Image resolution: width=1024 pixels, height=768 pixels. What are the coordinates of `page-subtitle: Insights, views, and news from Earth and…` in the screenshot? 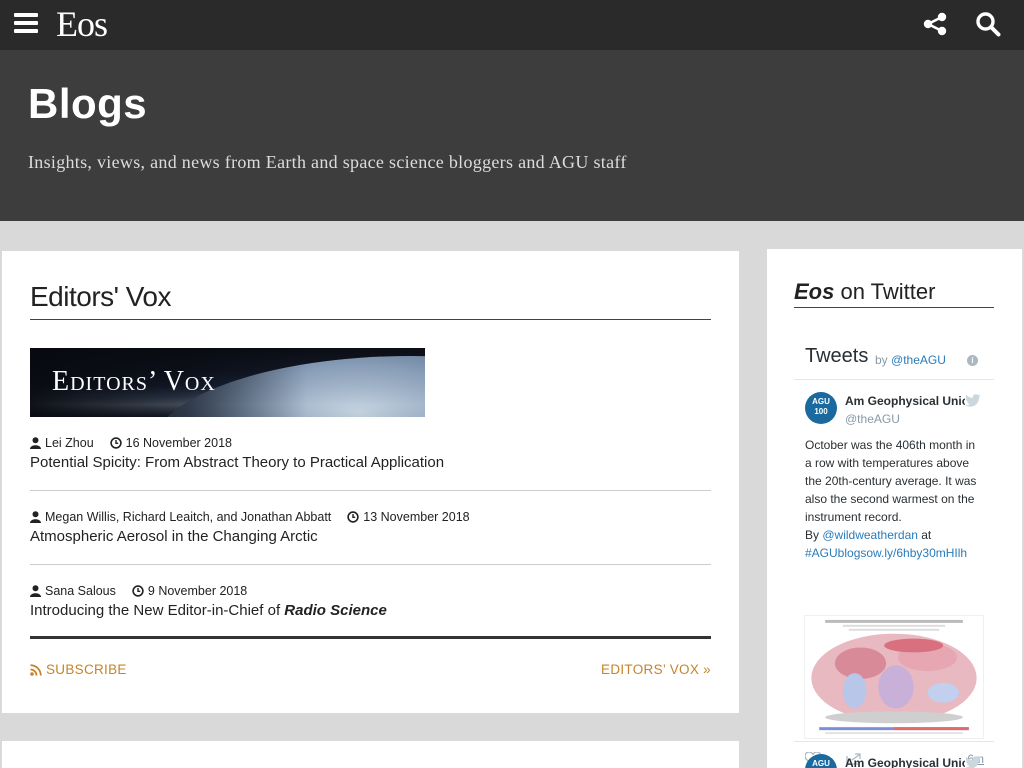 It's located at (327, 162).